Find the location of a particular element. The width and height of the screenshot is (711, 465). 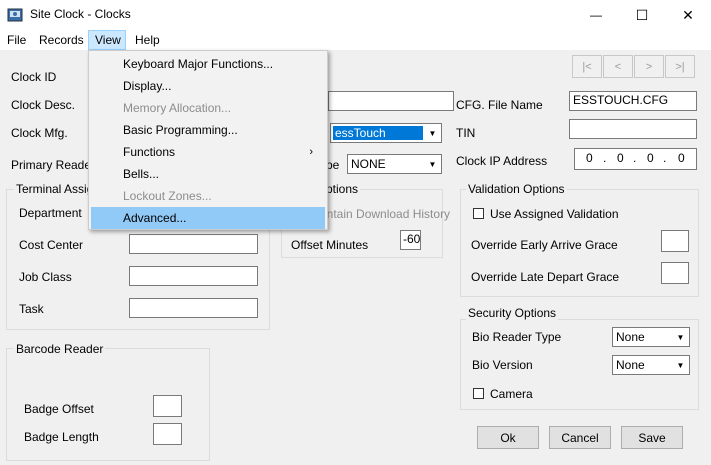

clock-desc-input is located at coordinates (391, 101).